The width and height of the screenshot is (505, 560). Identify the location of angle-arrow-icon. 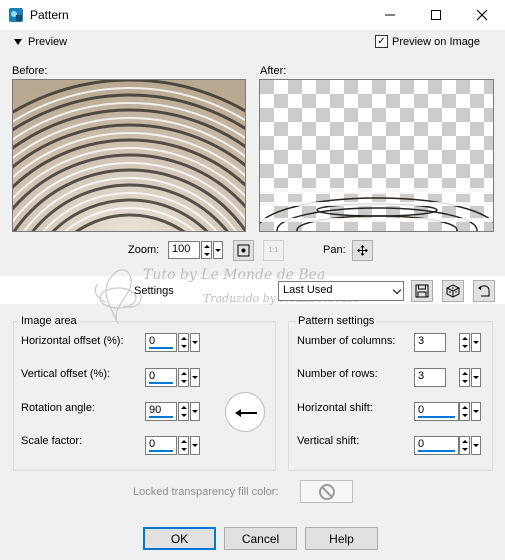
(246, 413).